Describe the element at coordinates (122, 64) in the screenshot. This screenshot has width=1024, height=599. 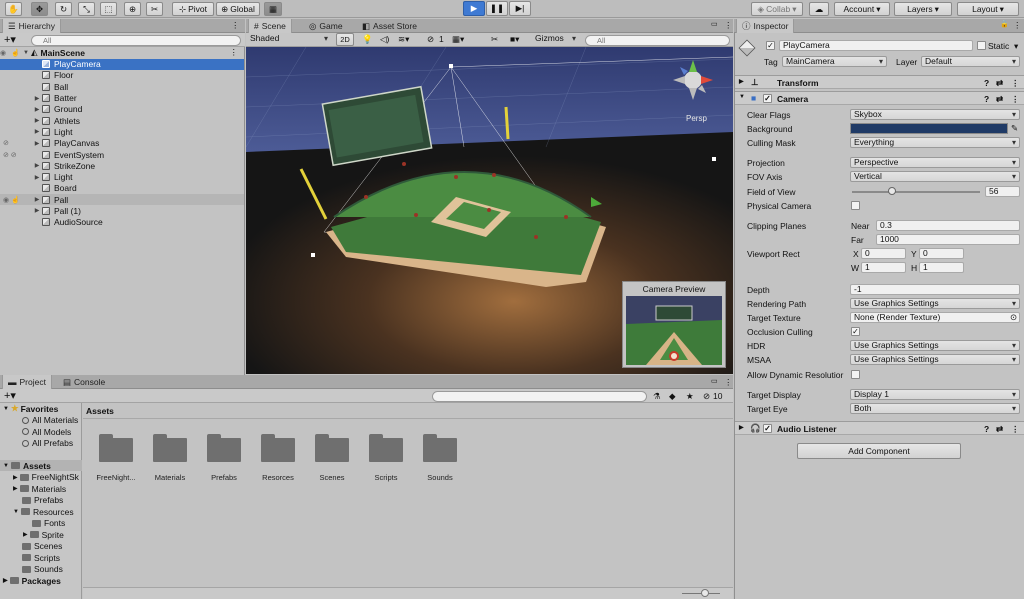
I see `hierarchy-item-playcamera: PlayCamera` at that location.